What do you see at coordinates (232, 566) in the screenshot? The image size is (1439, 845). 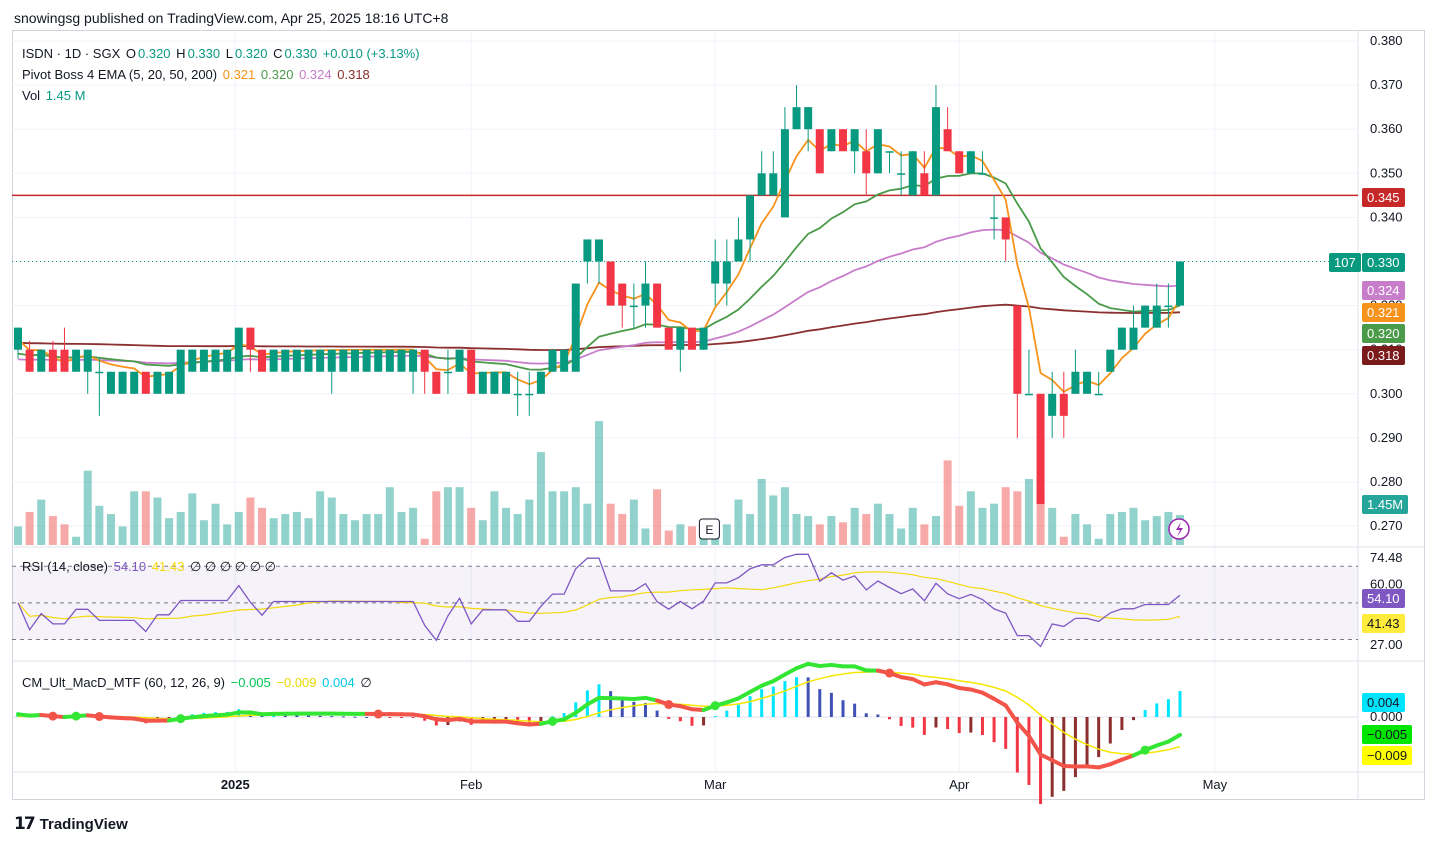 I see `rsi-extra: ∅ ∅ ∅ ∅ ∅ ∅` at bounding box center [232, 566].